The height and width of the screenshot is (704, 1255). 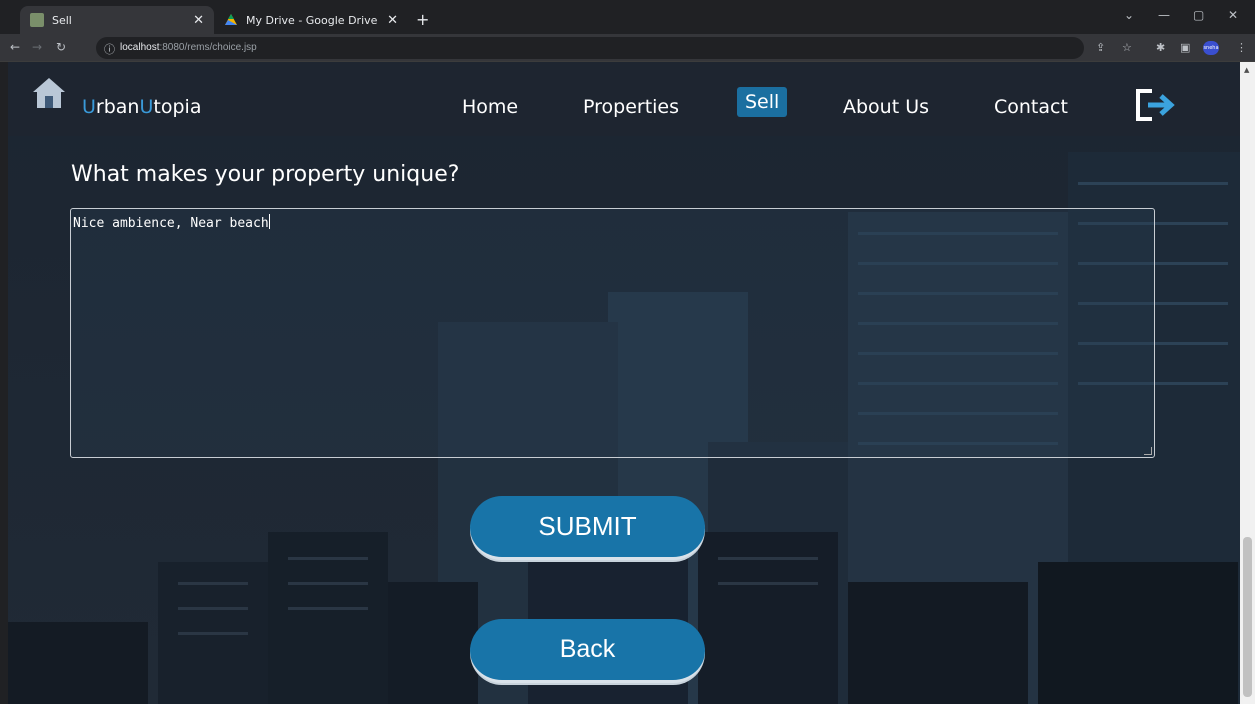 What do you see at coordinates (590, 48) in the screenshot?
I see `address-bar: ⓘ localhost:8080/rems/choice.jsp` at bounding box center [590, 48].